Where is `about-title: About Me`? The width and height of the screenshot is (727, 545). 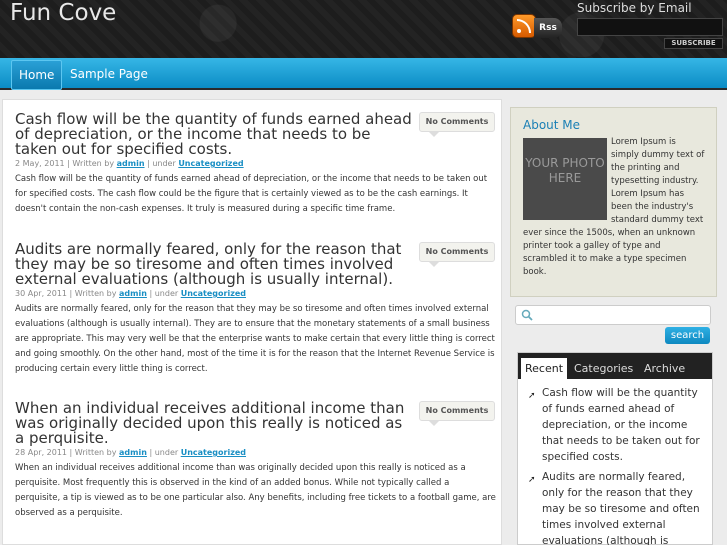
about-title: About Me is located at coordinates (552, 125).